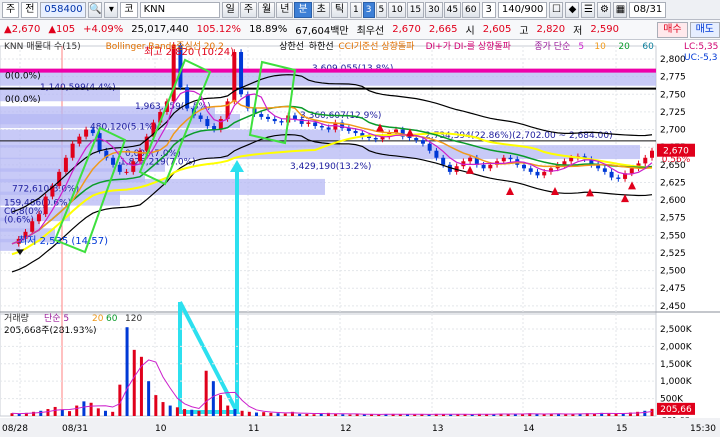  What do you see at coordinates (443, 29) in the screenshot?
I see `best-bid: 2,665` at bounding box center [443, 29].